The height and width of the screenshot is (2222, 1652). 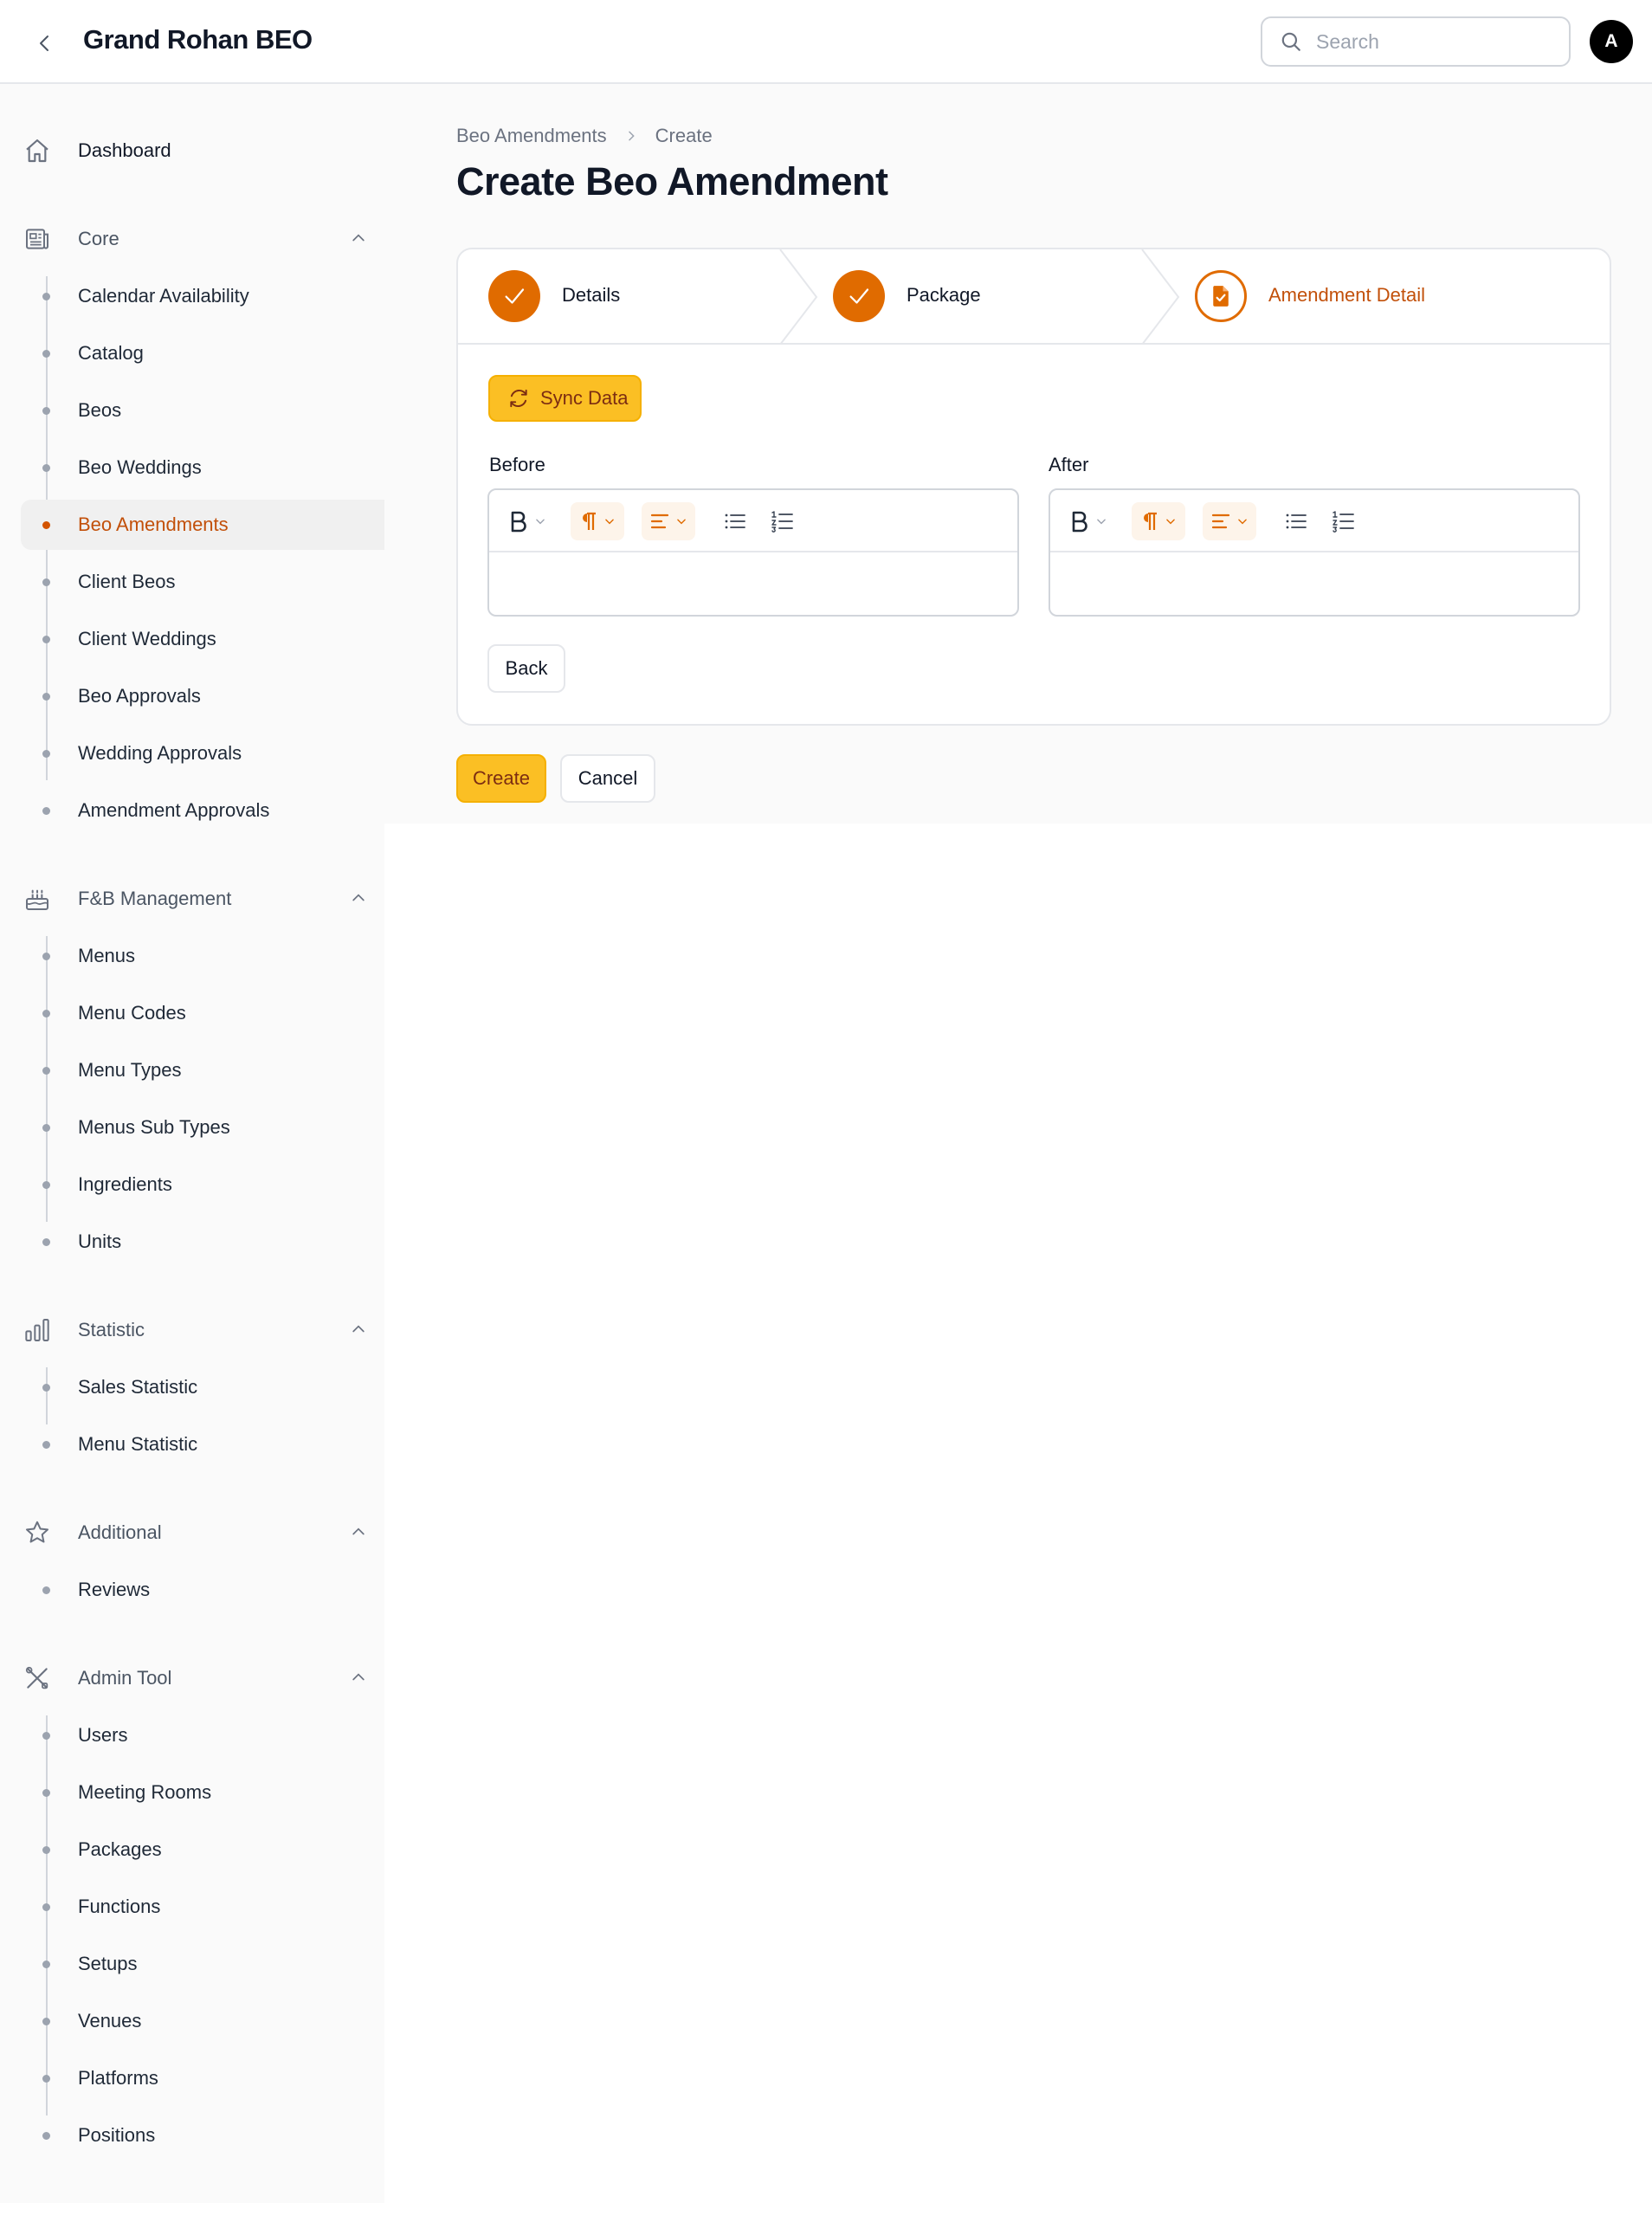 What do you see at coordinates (208, 1185) in the screenshot?
I see `sidebar-item-ingredients: Ingredients` at bounding box center [208, 1185].